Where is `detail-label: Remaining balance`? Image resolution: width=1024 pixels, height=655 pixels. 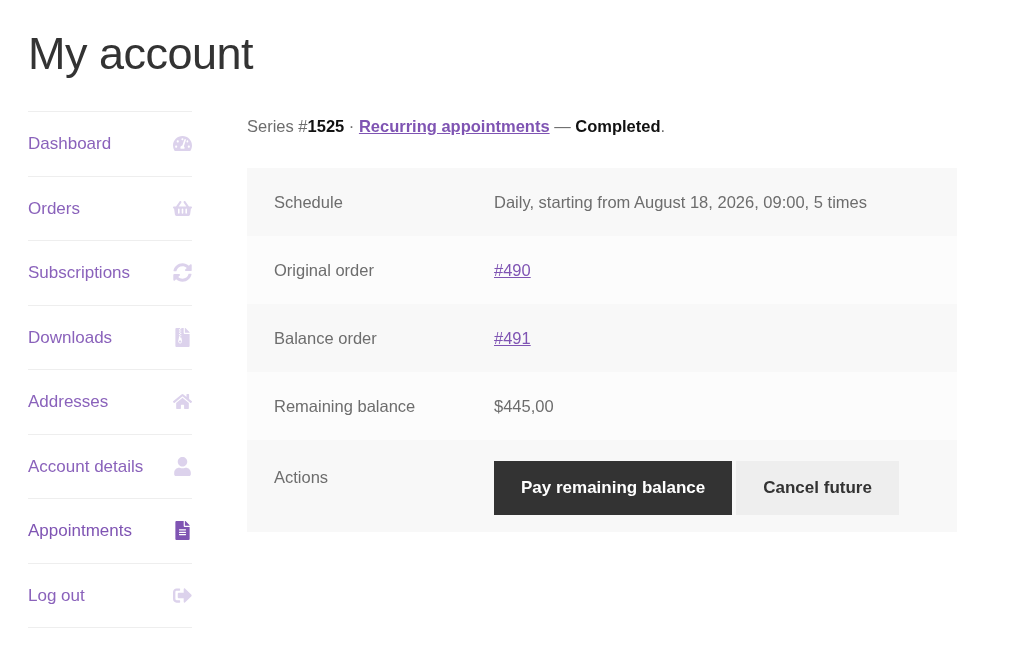
detail-label: Remaining balance is located at coordinates (345, 406).